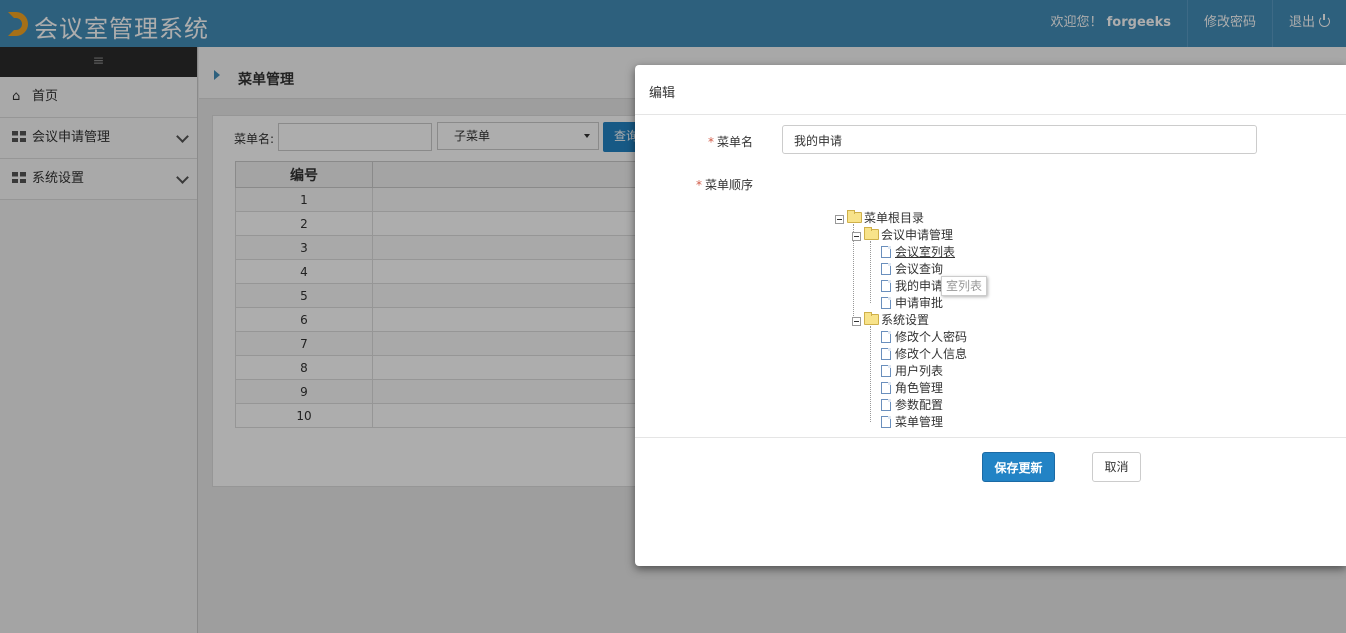  I want to click on tree-node-label: 修改个人密码, so click(931, 337).